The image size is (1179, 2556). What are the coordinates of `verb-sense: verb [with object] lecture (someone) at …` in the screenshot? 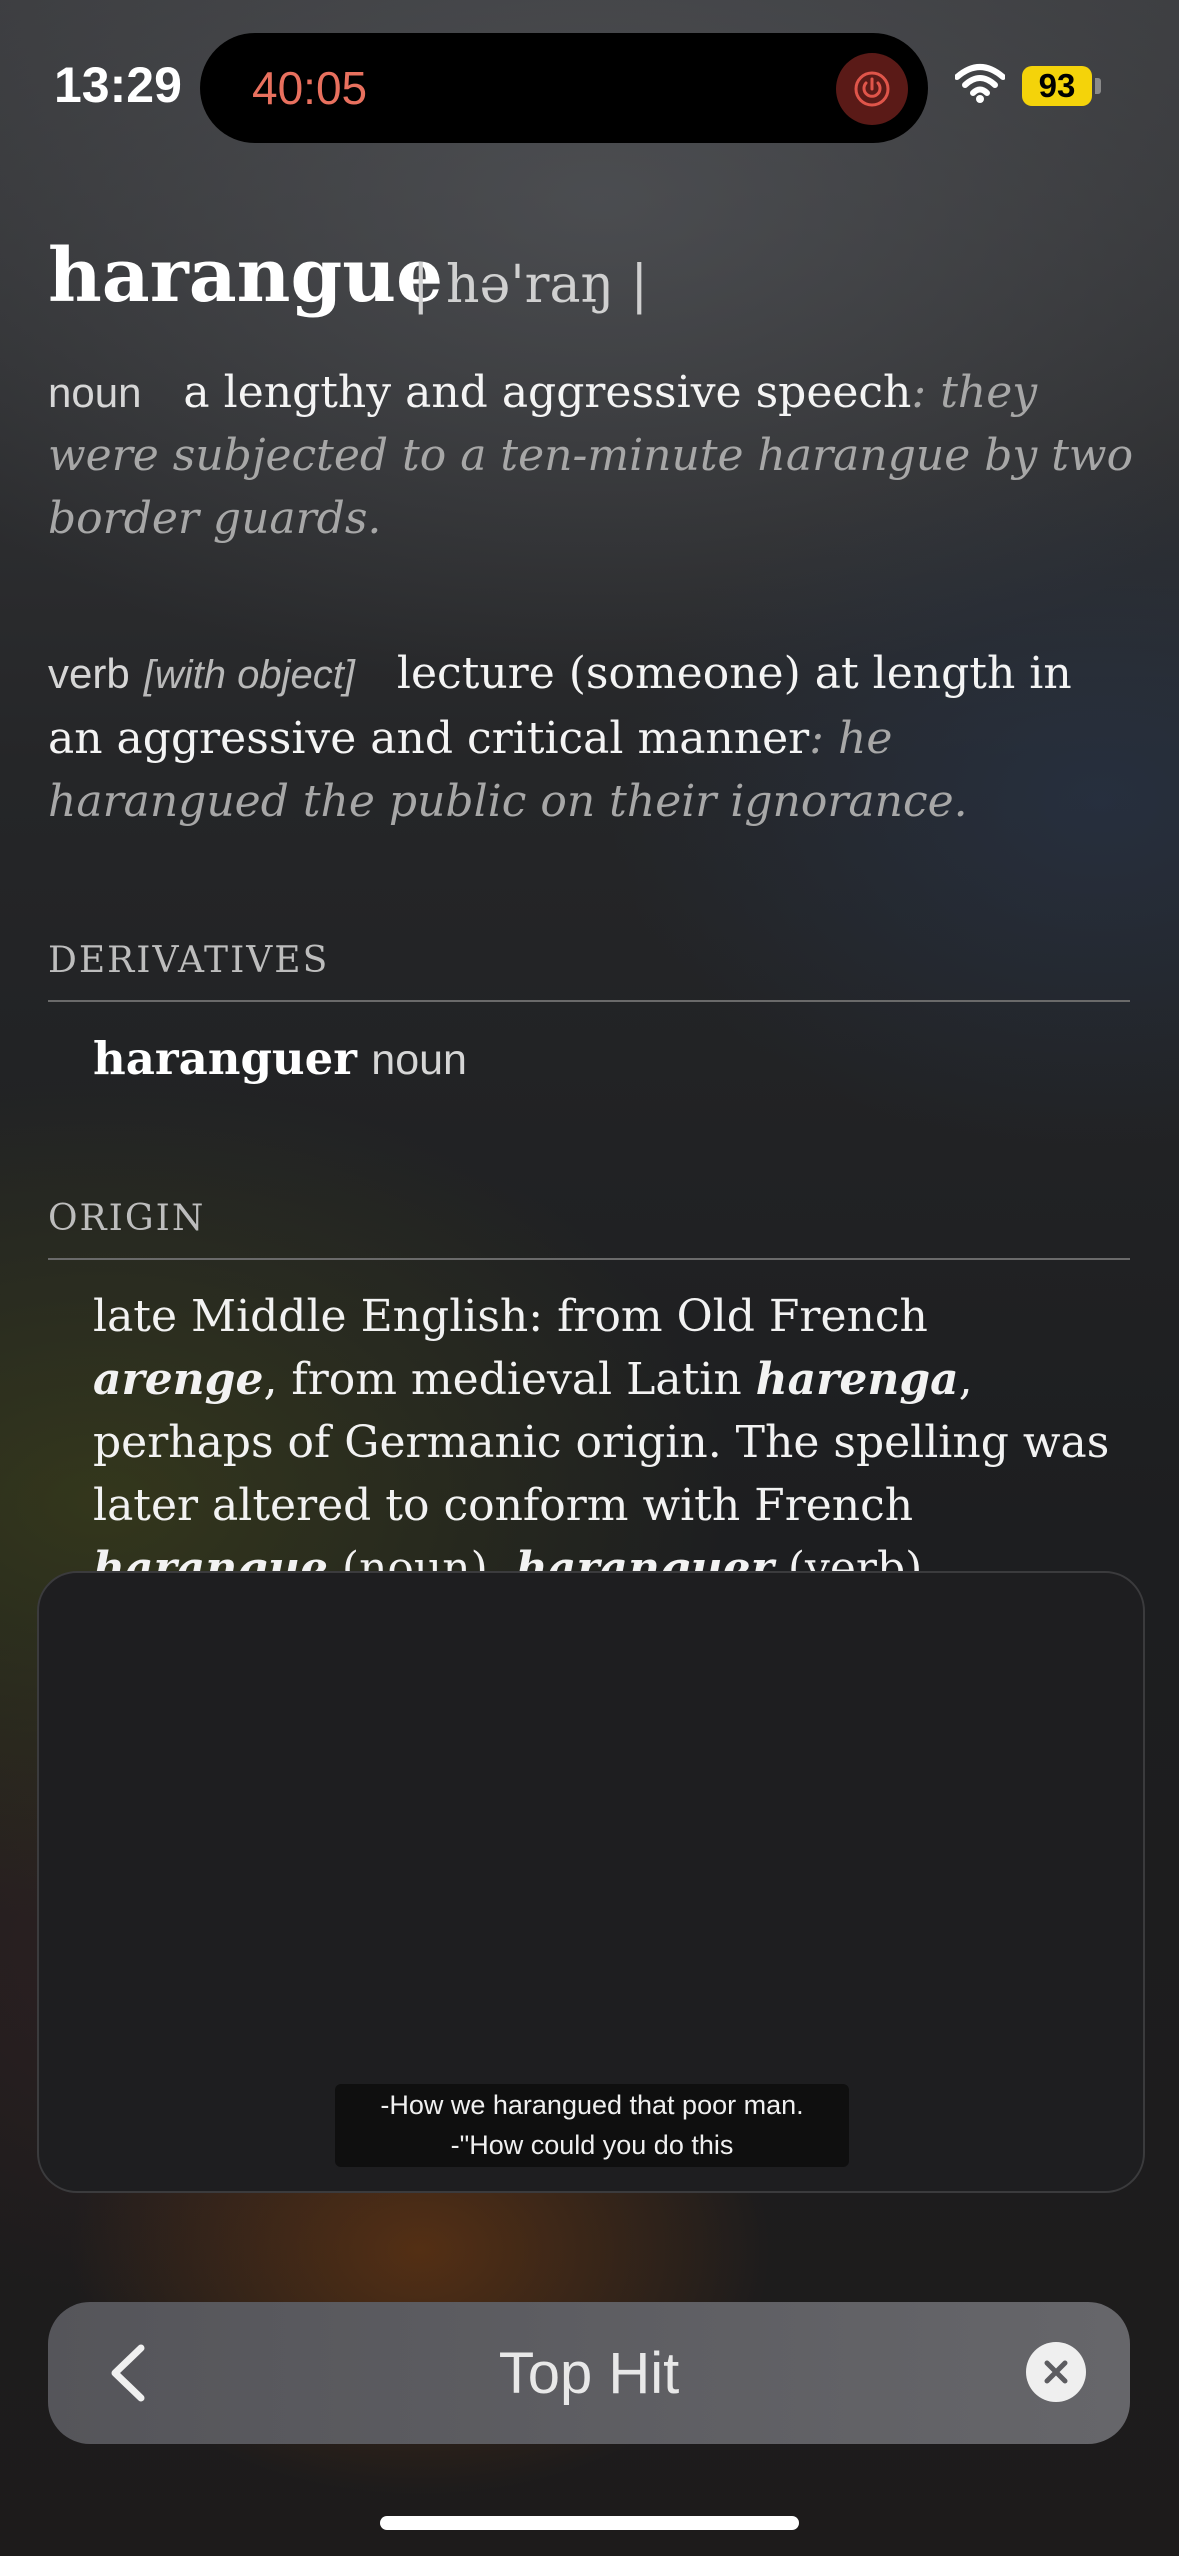 It's located at (593, 737).